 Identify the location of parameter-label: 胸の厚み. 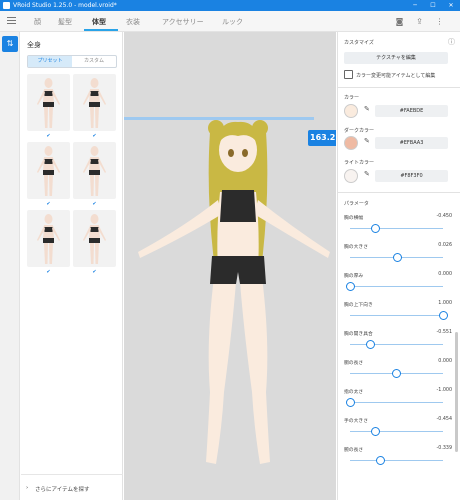
(354, 276).